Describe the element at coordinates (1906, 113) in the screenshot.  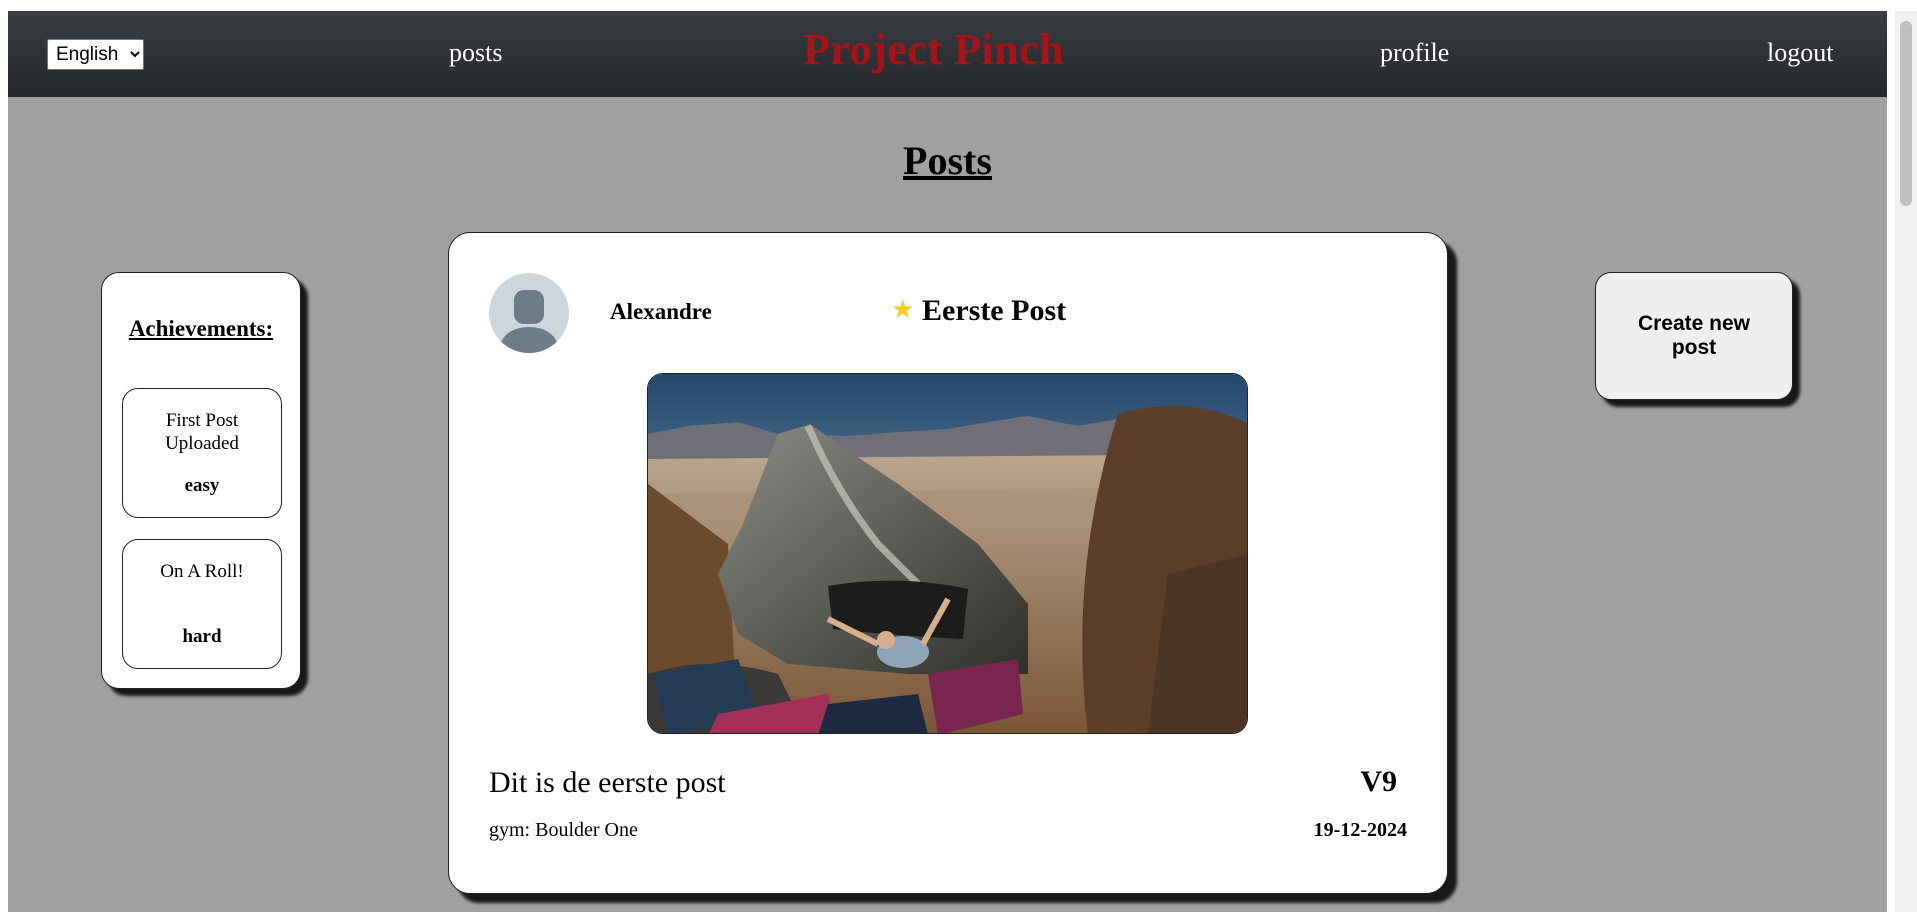
I see `scrollbar-thumb` at that location.